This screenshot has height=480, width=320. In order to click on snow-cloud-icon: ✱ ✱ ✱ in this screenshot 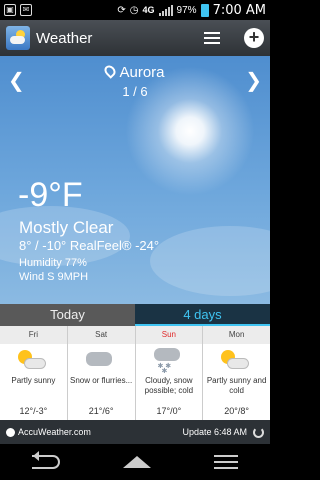, I will do `click(169, 359)`.